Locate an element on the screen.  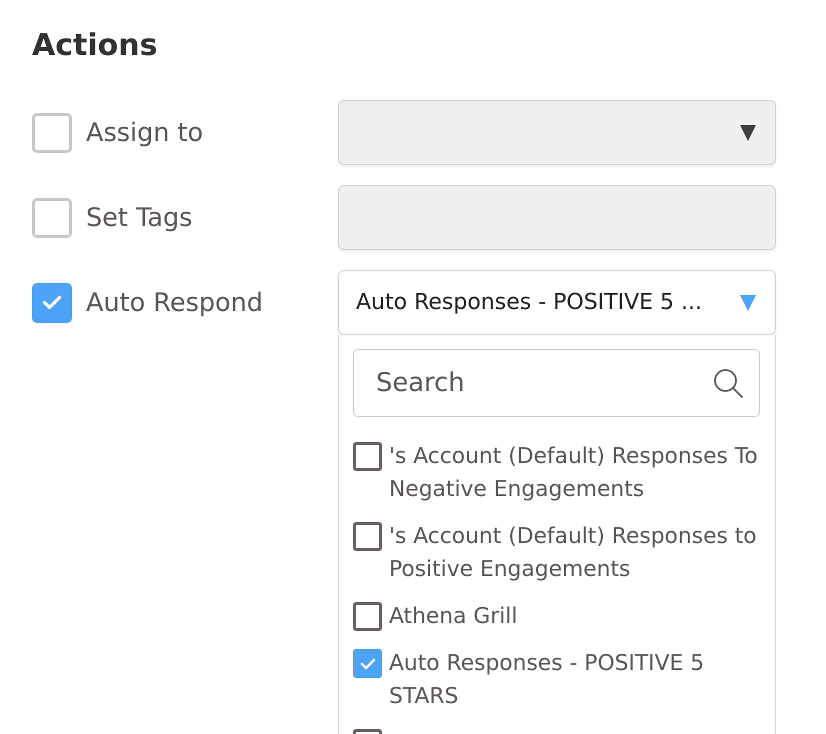
option-label: 's Account (Default) Responses To Negative Engagements is located at coordinates (574, 473).